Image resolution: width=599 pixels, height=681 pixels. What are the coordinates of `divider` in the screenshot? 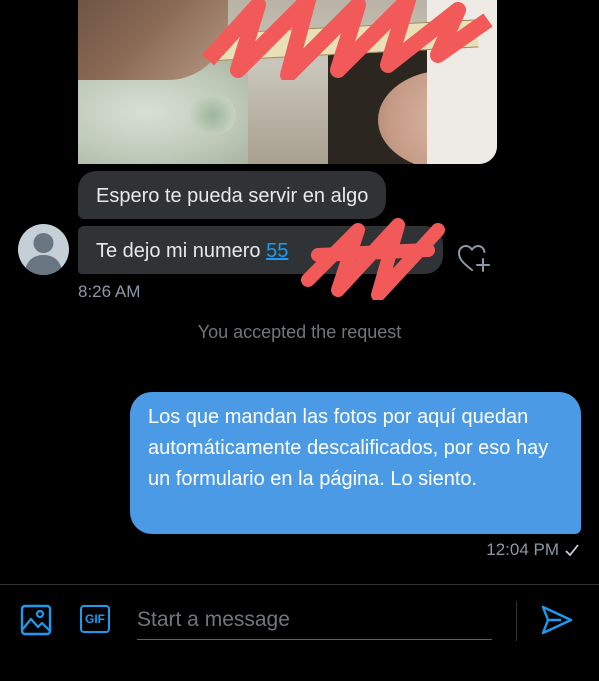 It's located at (516, 621).